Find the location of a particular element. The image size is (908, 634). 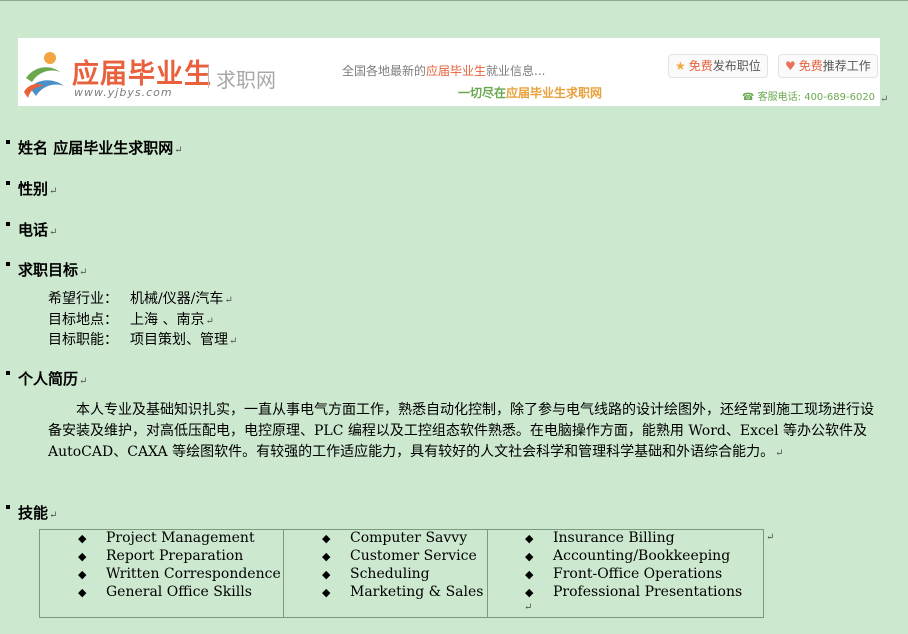

location-value: 上海 、南京 is located at coordinates (167, 320).